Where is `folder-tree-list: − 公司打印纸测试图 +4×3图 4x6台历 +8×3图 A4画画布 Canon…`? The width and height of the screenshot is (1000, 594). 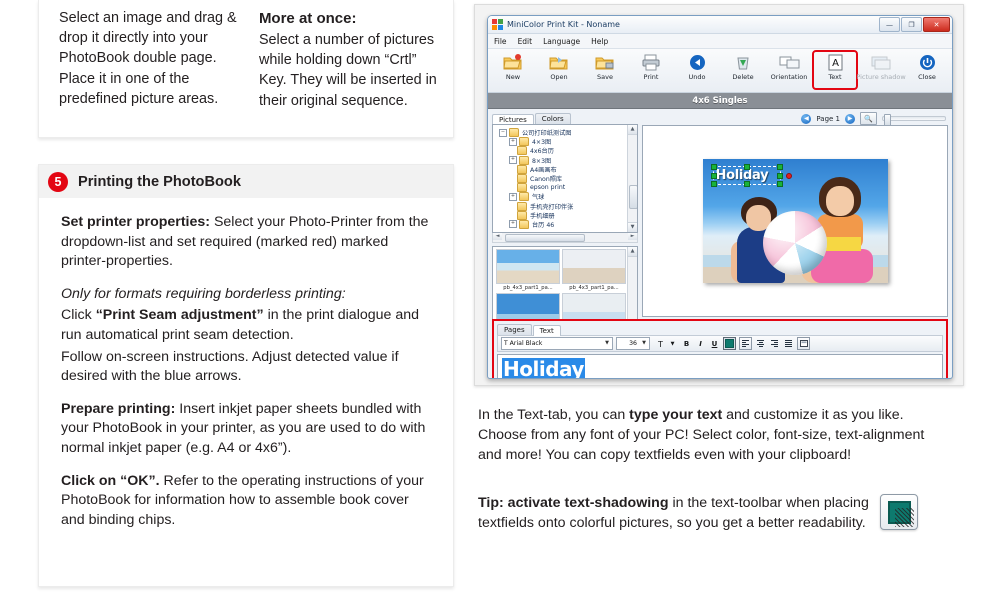
folder-tree-list: − 公司打印纸测试图 +4×3图 4x6台历 +8×3图 A4画画布 Canon… is located at coordinates (565, 177).